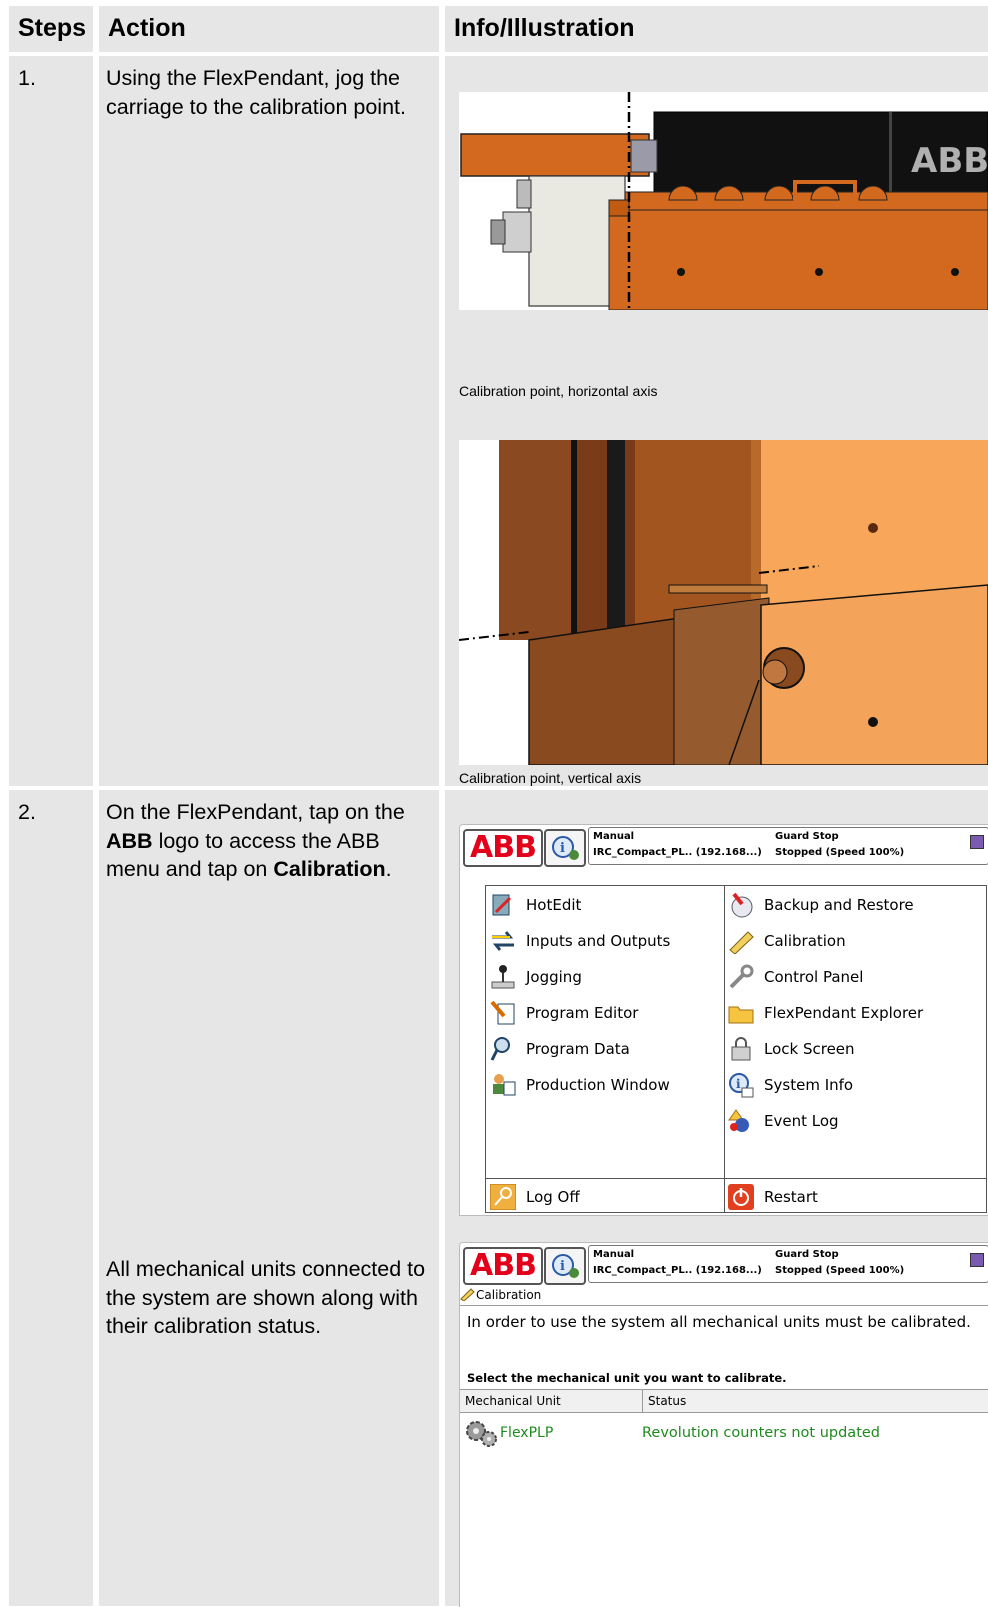  Describe the element at coordinates (773, 1197) in the screenshot. I see `restart-button: Restart` at that location.